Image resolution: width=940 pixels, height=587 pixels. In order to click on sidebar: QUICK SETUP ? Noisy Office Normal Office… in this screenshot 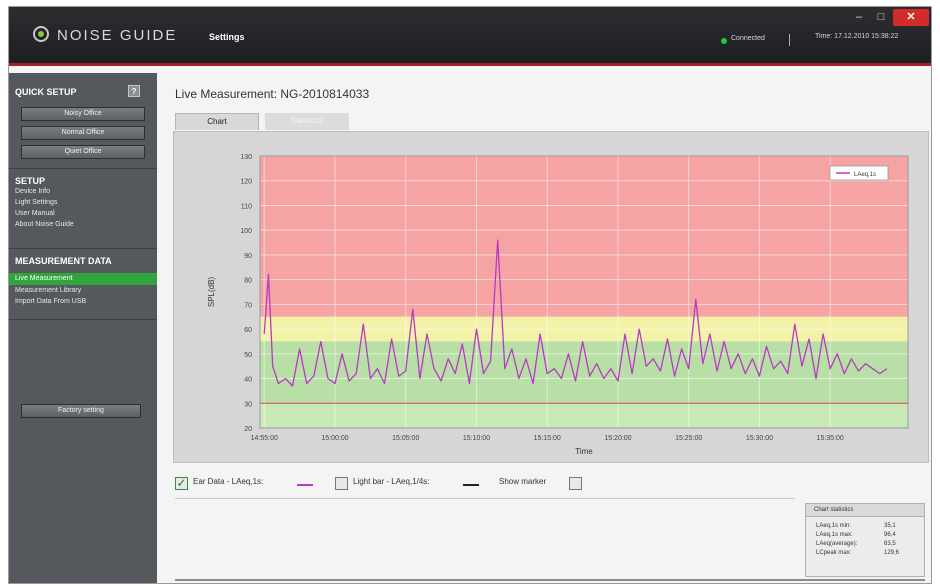, I will do `click(83, 328)`.